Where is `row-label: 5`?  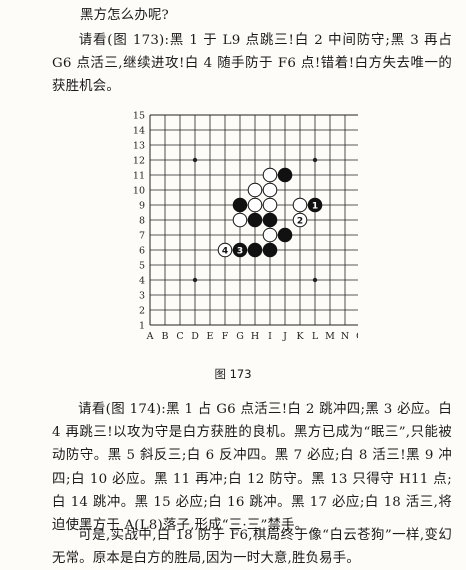
row-label: 5 is located at coordinates (142, 266).